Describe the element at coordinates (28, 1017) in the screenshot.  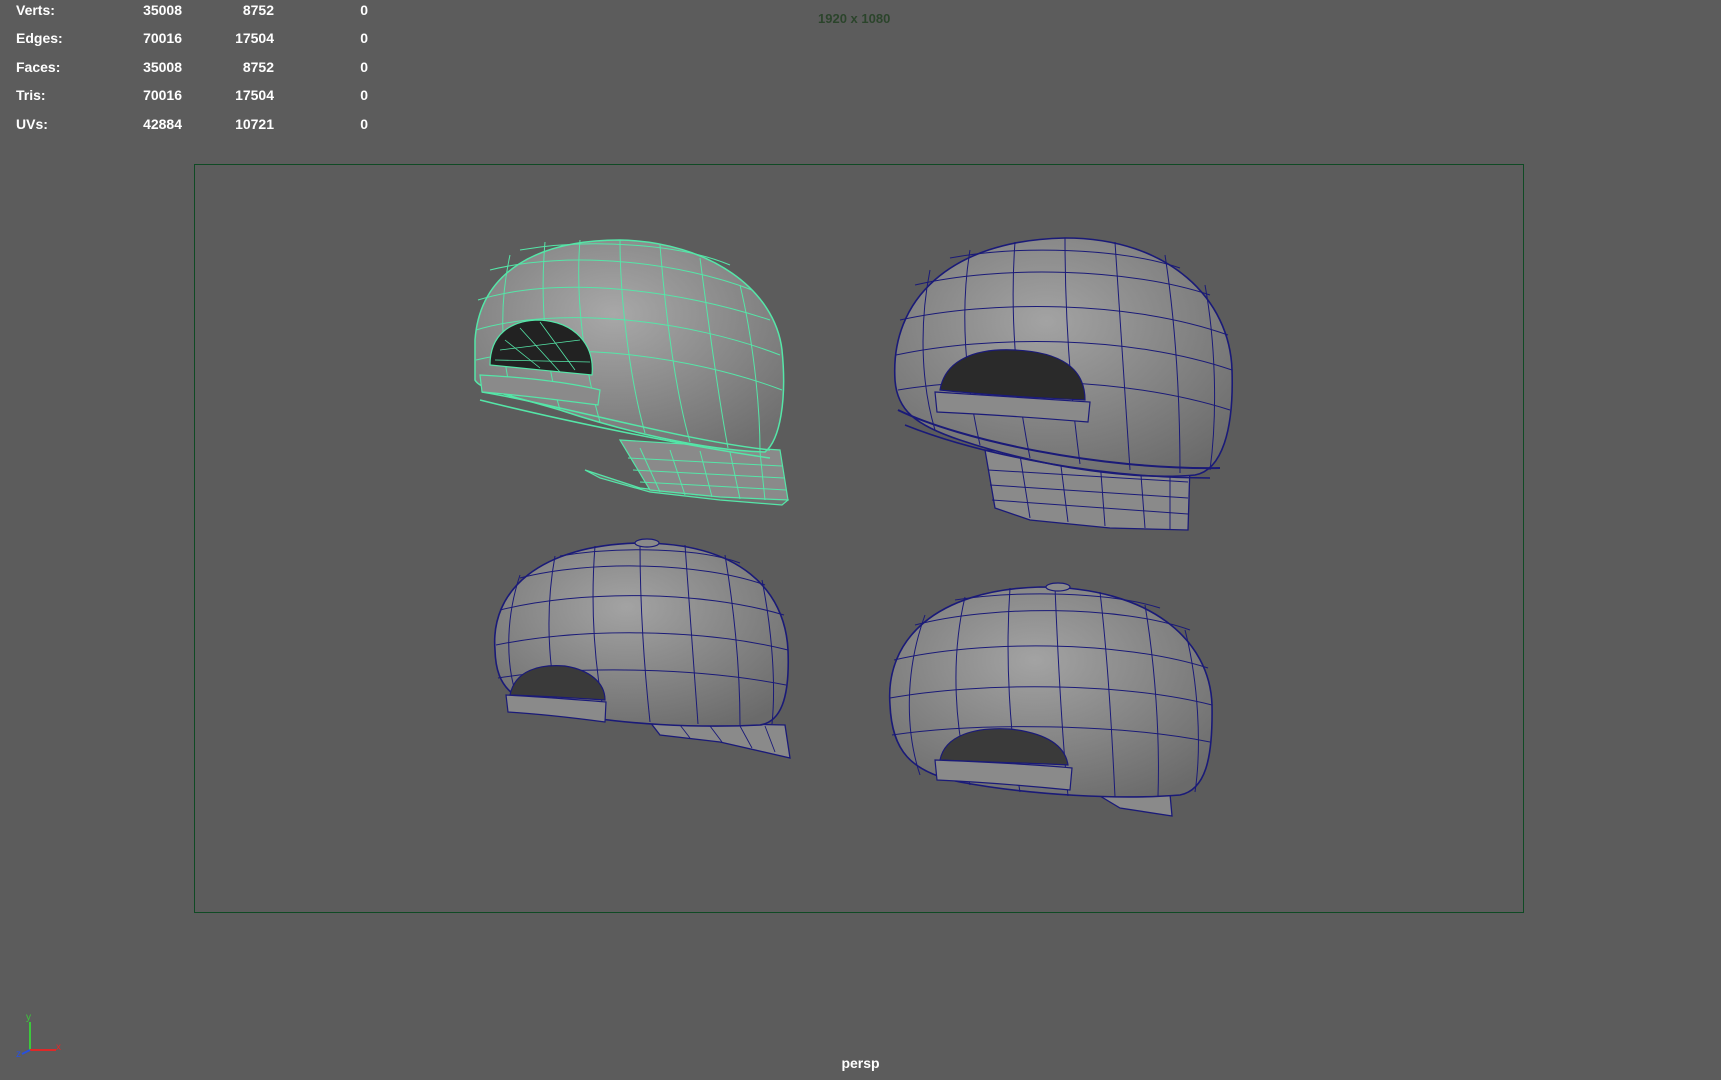
I see `axis-y-label: y` at that location.